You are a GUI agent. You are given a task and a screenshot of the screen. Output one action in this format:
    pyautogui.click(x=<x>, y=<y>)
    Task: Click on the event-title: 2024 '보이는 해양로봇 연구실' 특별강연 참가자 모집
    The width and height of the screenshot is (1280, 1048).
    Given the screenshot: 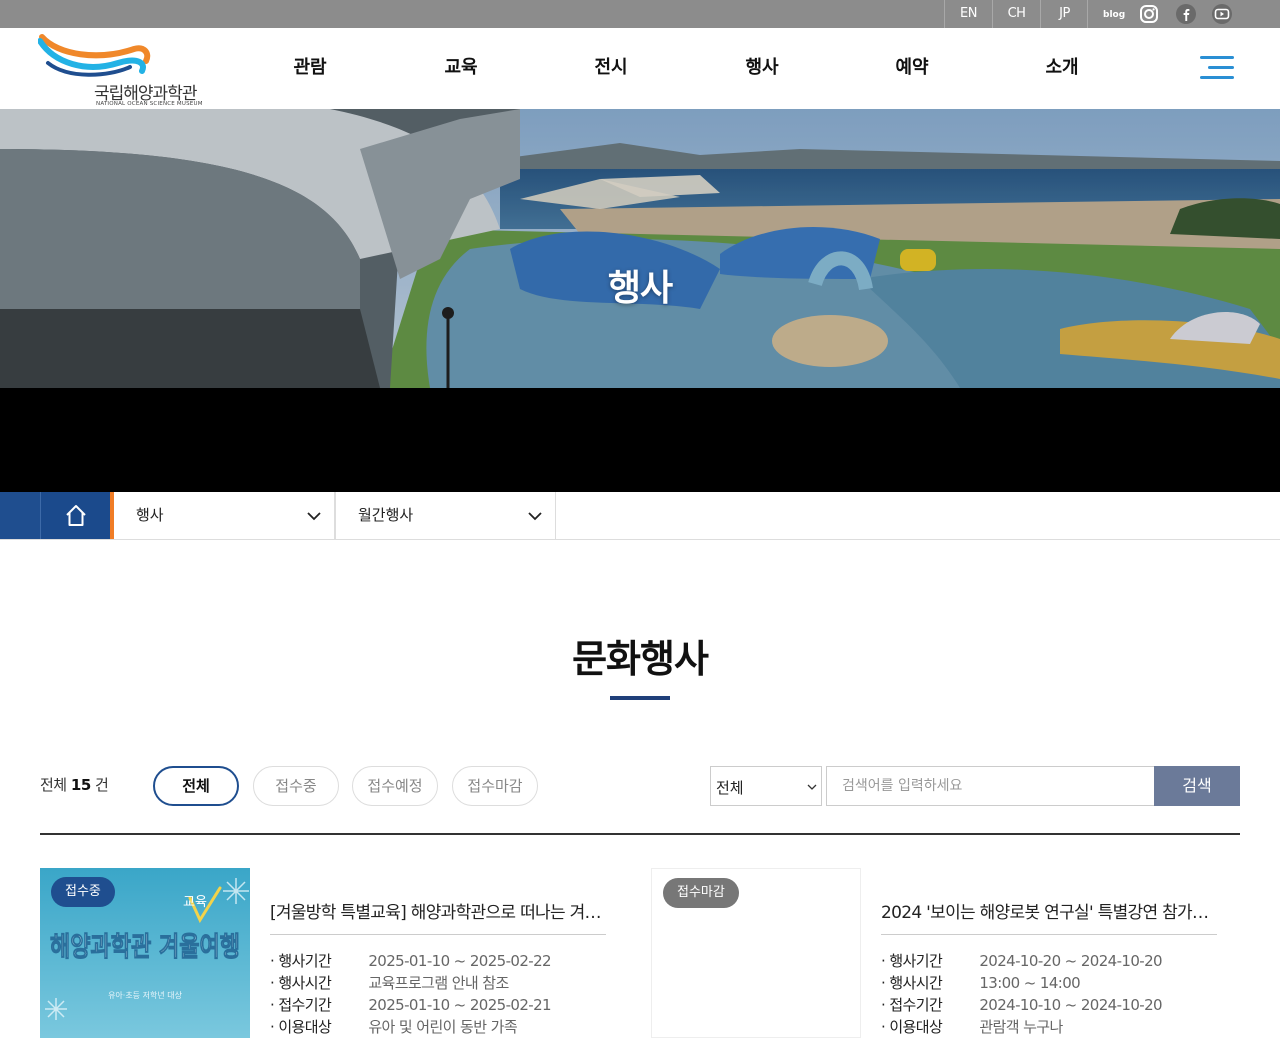 What is the action you would take?
    pyautogui.click(x=1049, y=910)
    